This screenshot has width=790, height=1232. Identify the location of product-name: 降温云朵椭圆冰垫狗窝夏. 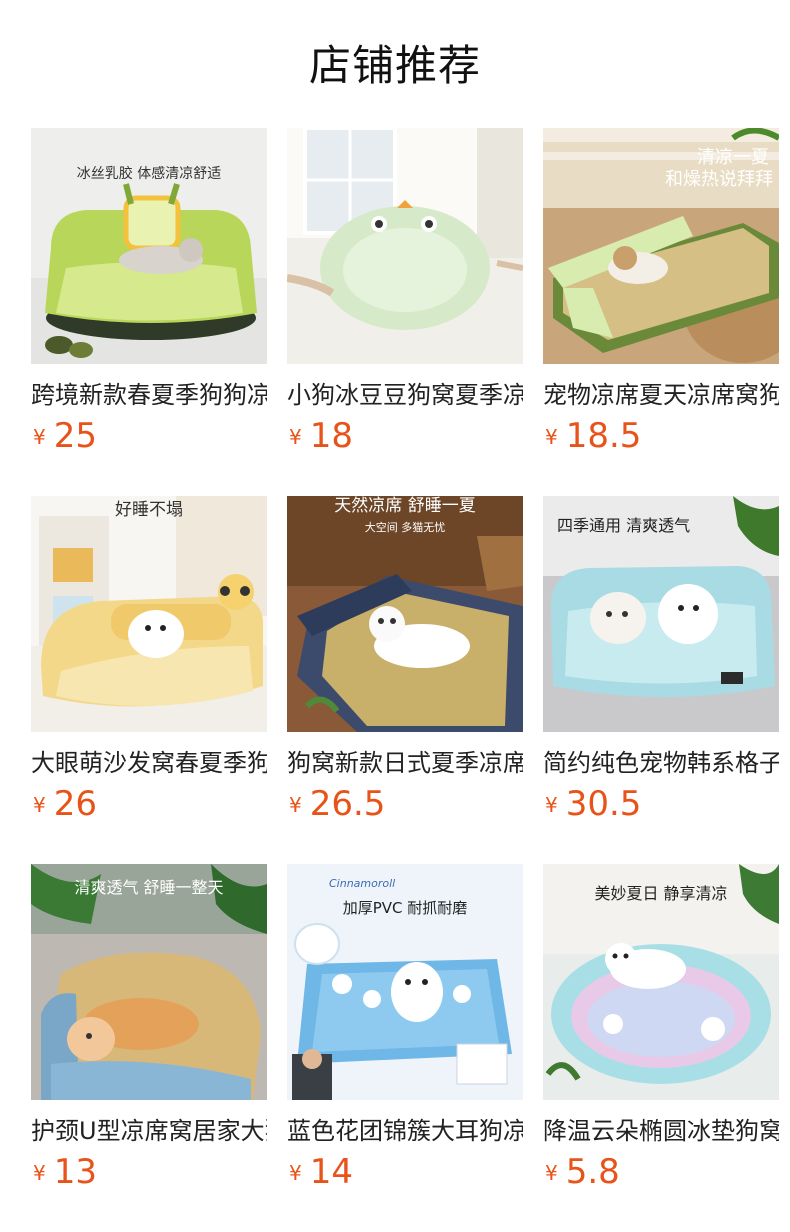
(661, 1131).